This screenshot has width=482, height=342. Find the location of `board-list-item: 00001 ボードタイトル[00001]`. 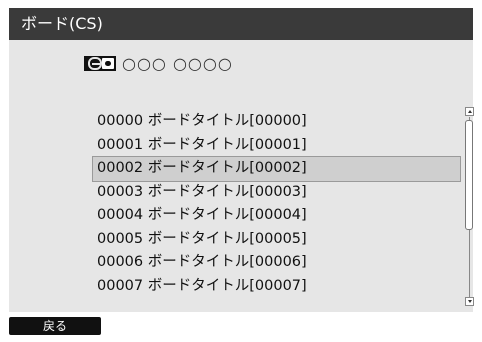

board-list-item: 00001 ボードタイトル[00001] is located at coordinates (276, 146).